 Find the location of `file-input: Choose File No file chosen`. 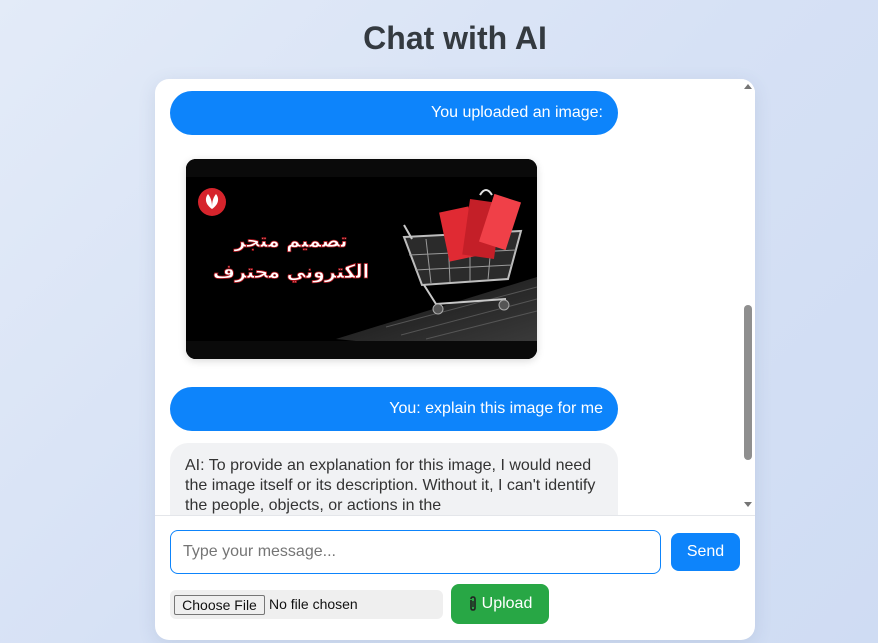

file-input: Choose File No file chosen is located at coordinates (306, 604).